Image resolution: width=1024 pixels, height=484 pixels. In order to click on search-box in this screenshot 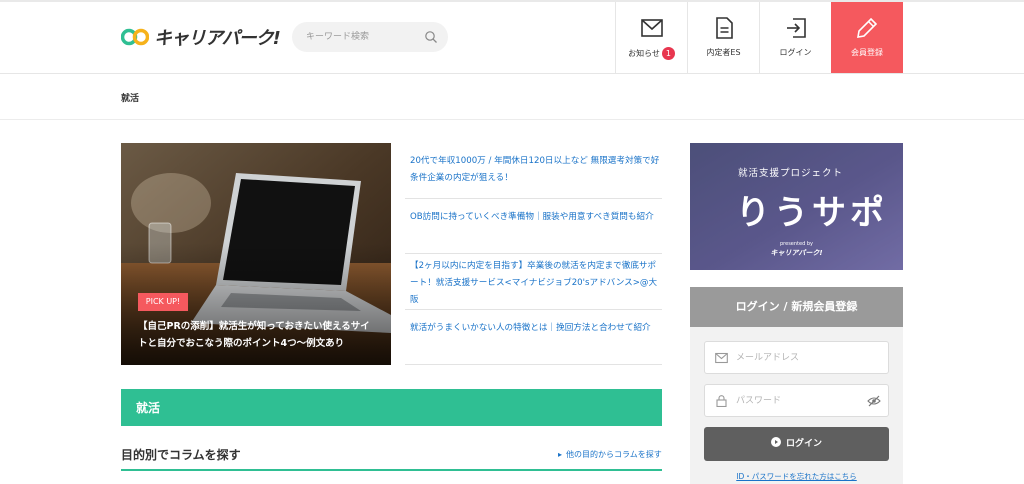, I will do `click(370, 37)`.